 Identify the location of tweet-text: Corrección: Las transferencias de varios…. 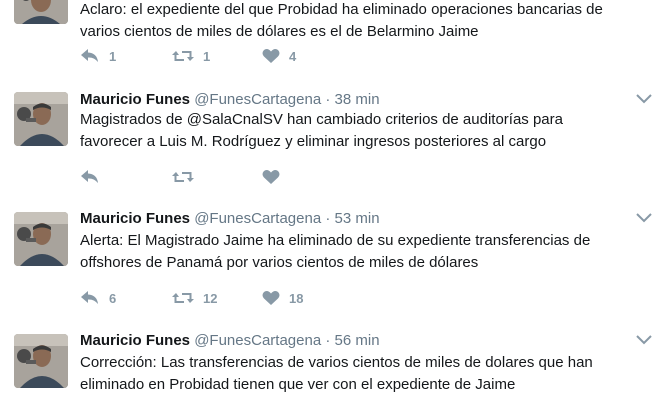
(360, 374).